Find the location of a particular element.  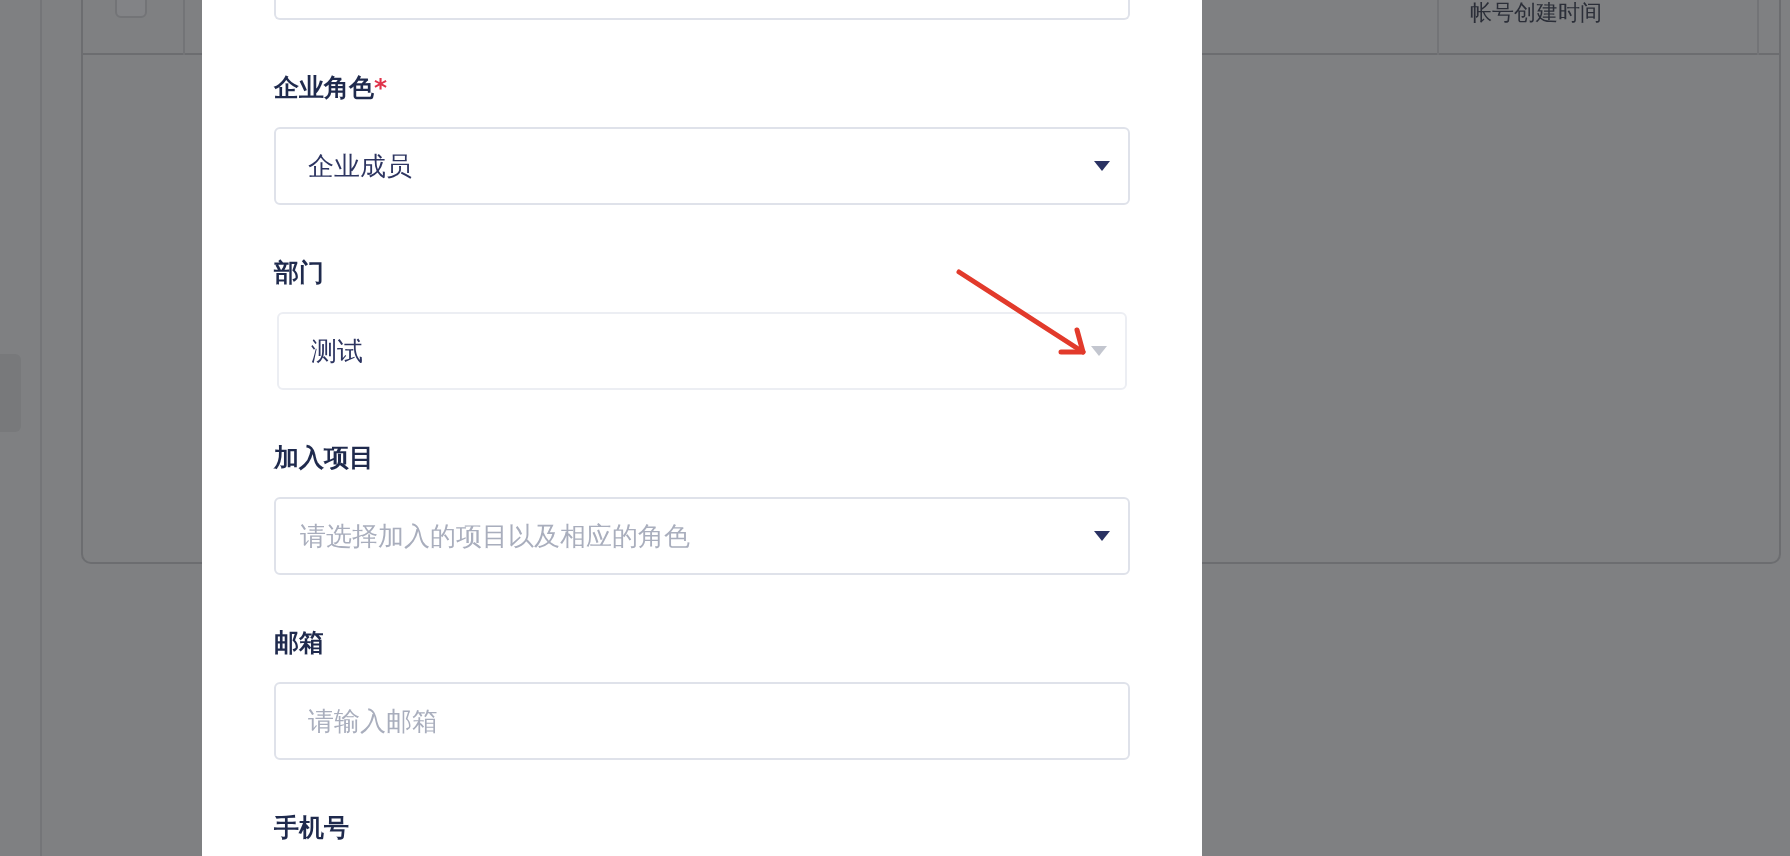

column-header: 帐号创建时间 is located at coordinates (1536, 13).